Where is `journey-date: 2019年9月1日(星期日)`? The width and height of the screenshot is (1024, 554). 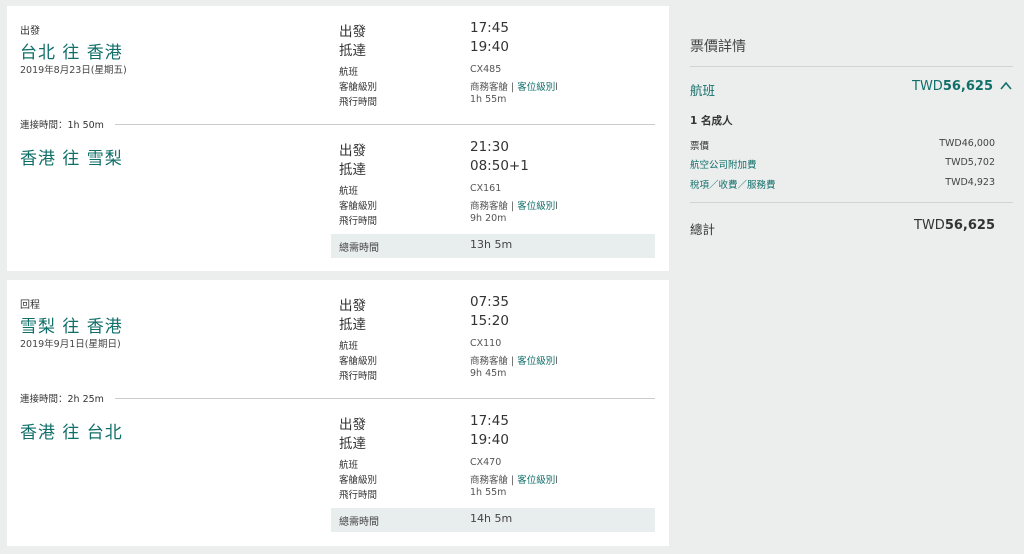
journey-date: 2019年9月1日(星期日) is located at coordinates (70, 344).